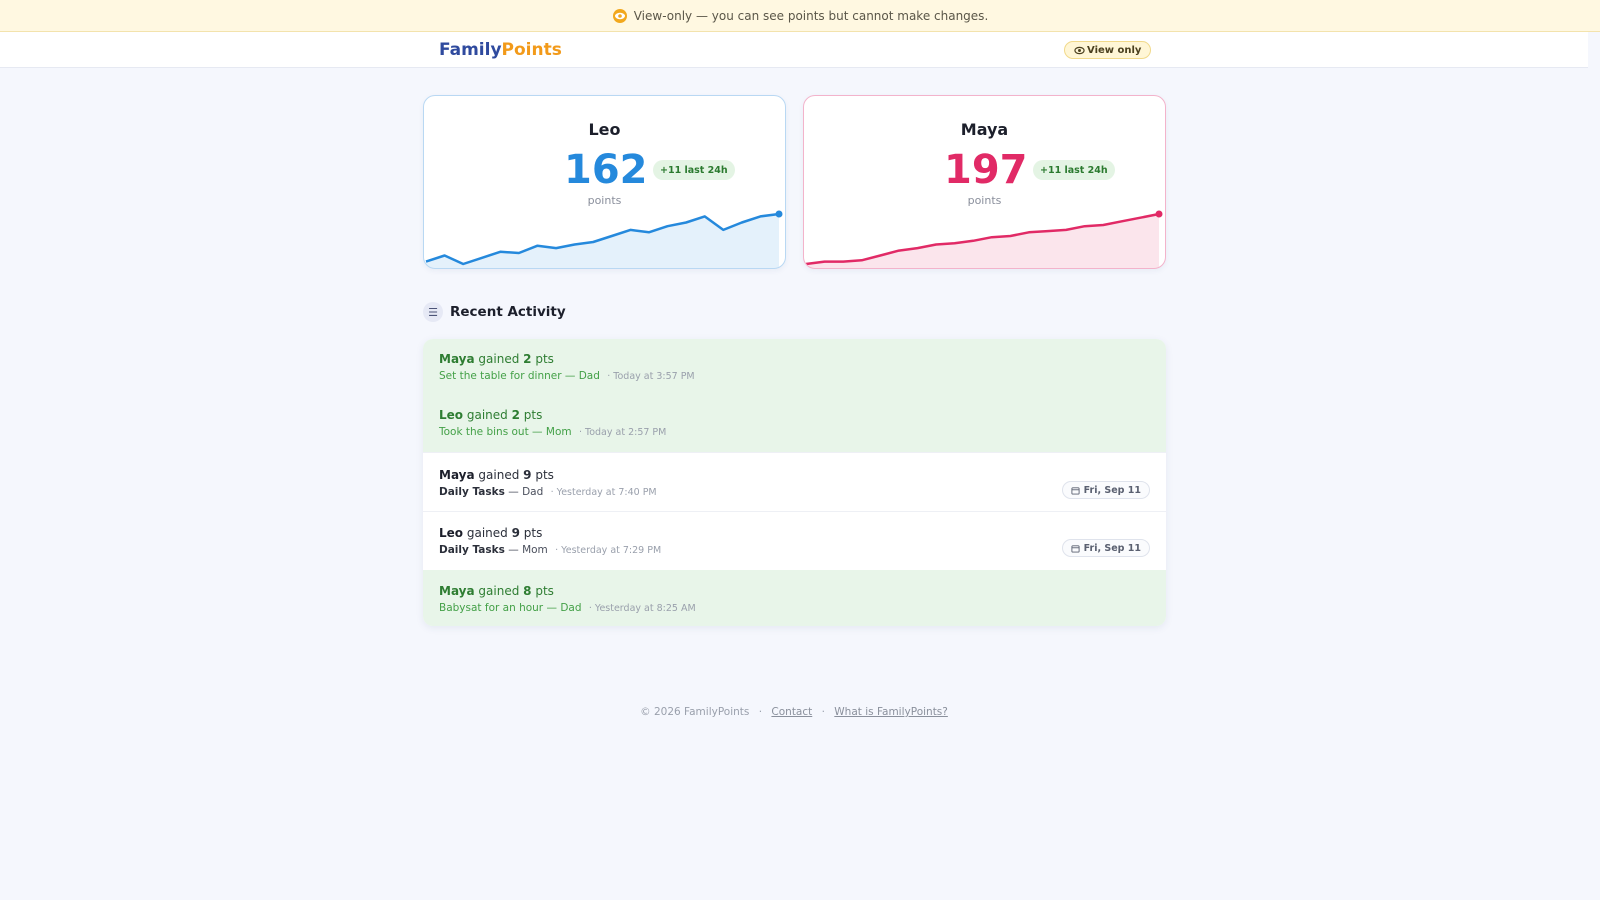 The image size is (1600, 900). I want to click on top-bar: FamilyPoints View only, so click(794, 50).